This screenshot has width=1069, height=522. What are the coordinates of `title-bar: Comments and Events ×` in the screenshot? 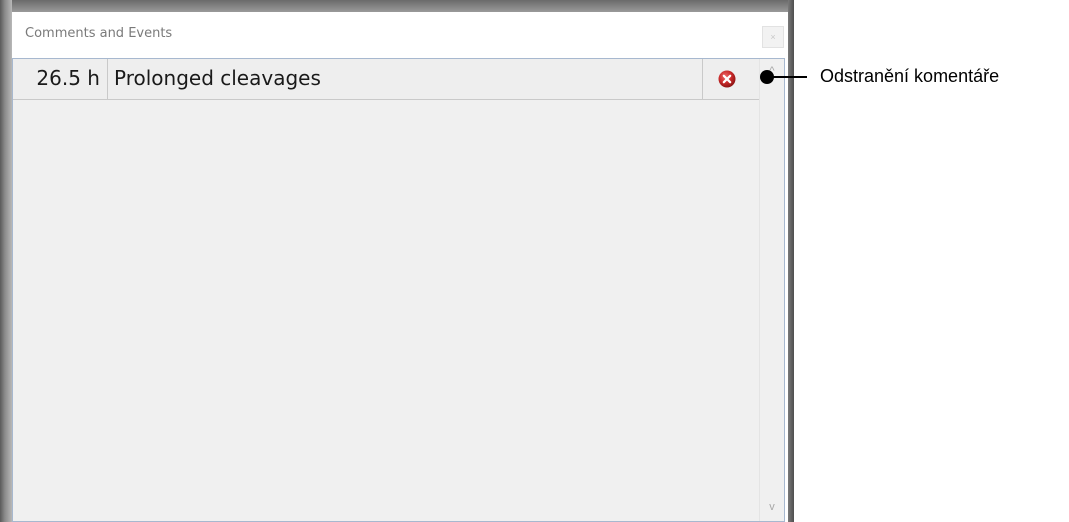 It's located at (400, 35).